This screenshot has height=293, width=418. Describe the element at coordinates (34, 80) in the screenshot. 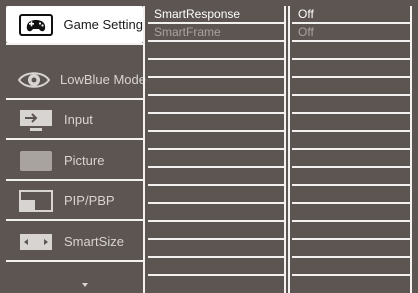

I see `eye-icon` at that location.